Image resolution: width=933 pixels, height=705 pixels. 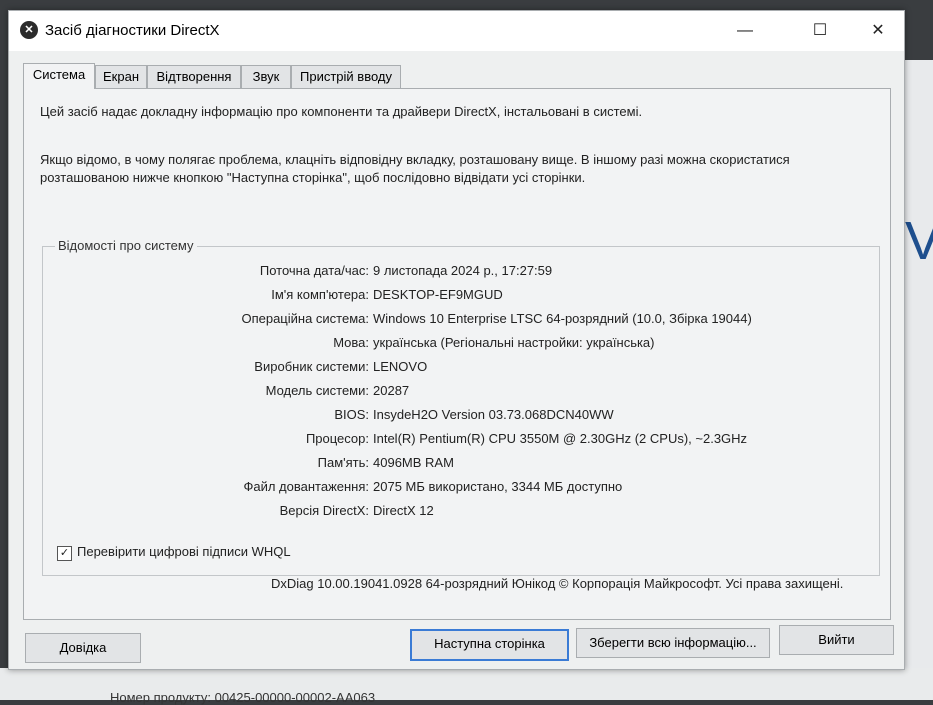 What do you see at coordinates (461, 465) in the screenshot?
I see `info-row-memory: Пам'ять: 4096MB RAM` at bounding box center [461, 465].